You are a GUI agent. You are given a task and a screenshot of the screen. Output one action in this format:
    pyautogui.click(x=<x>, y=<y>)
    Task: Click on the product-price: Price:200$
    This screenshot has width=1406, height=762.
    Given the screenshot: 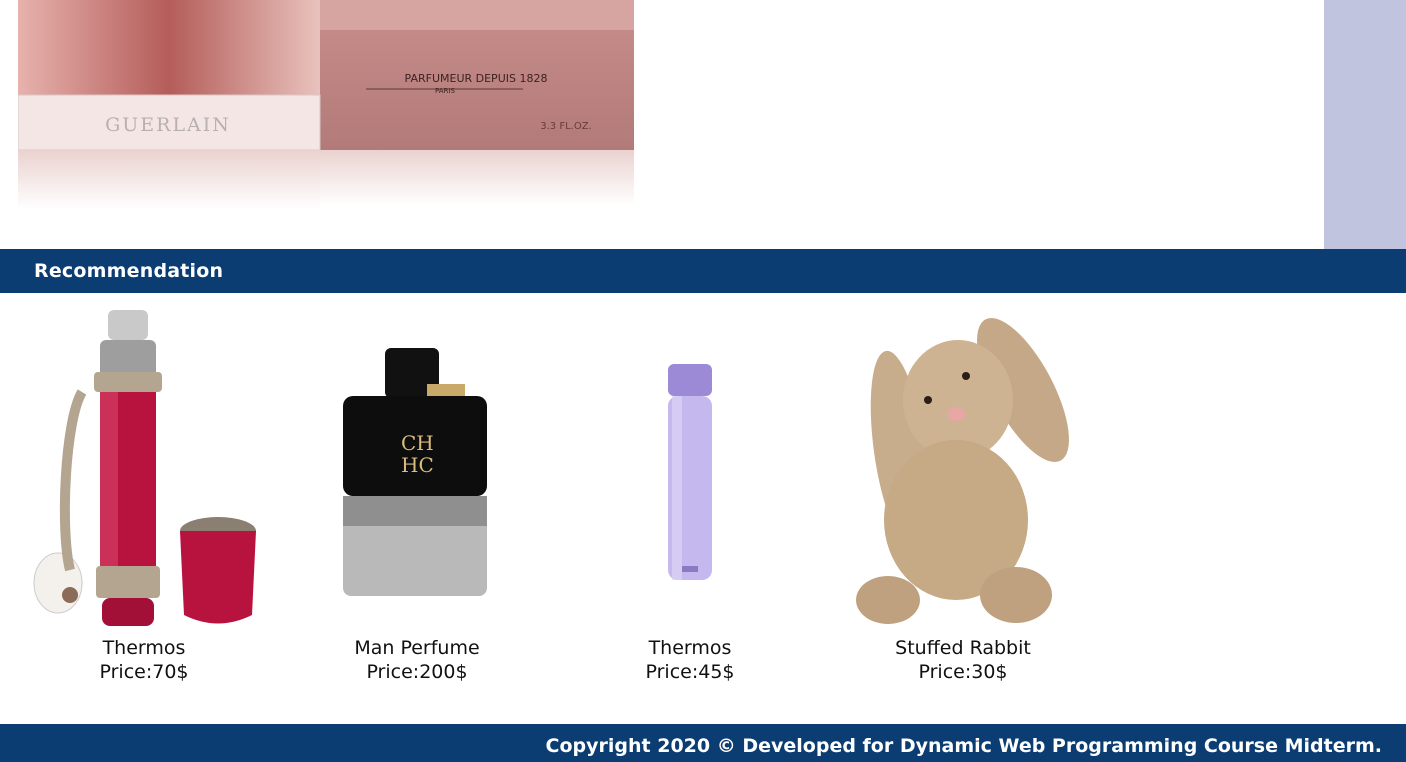 What is the action you would take?
    pyautogui.click(x=417, y=672)
    